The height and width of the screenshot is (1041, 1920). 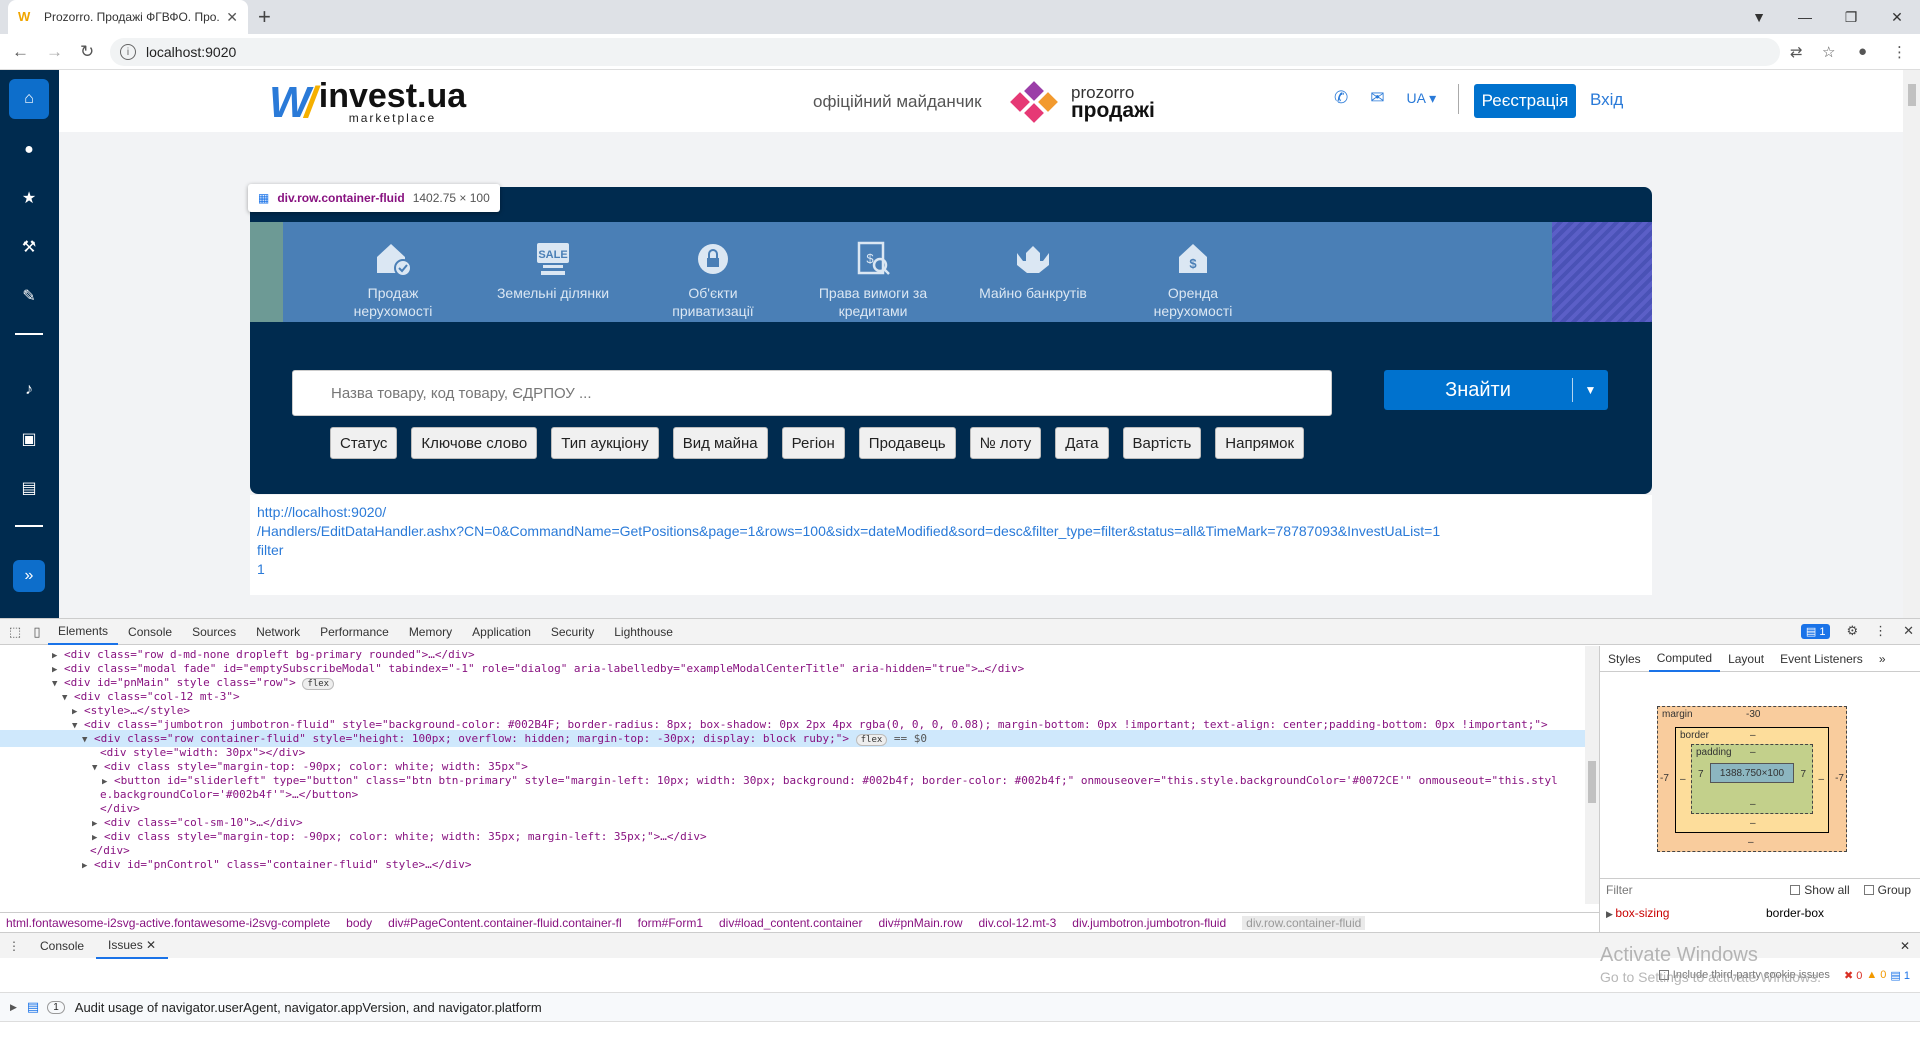 I want to click on tab-security: Security, so click(x=572, y=632).